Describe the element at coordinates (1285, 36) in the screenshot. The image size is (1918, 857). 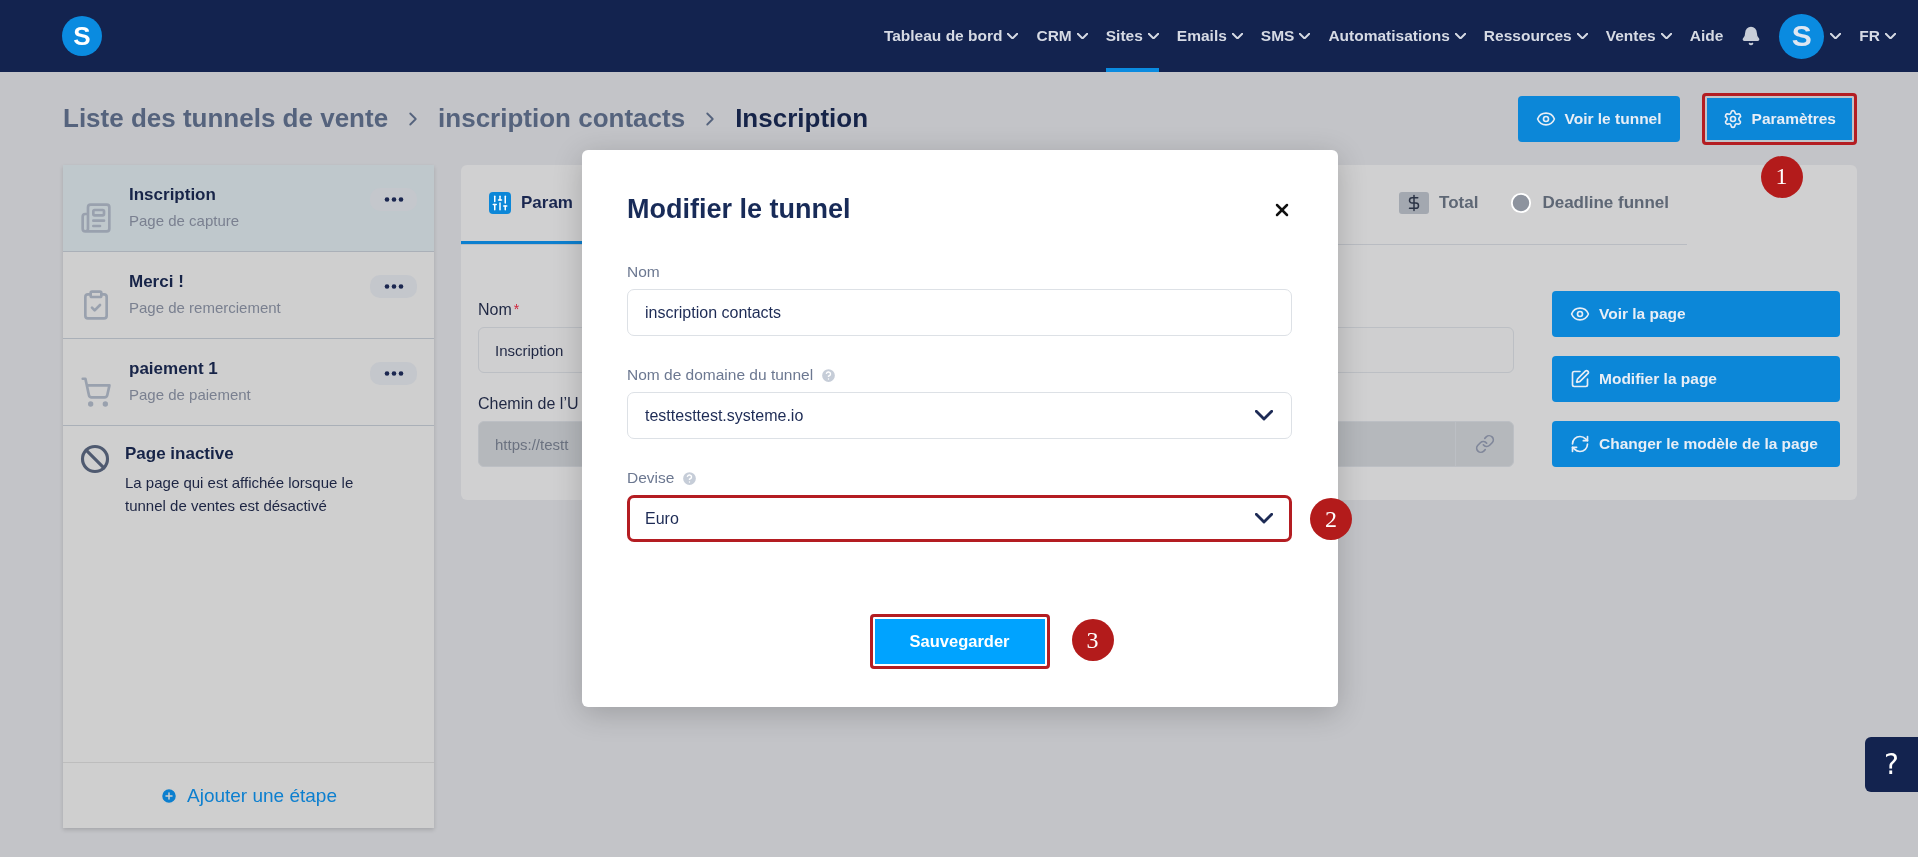
I see `nav-item: SMS` at that location.